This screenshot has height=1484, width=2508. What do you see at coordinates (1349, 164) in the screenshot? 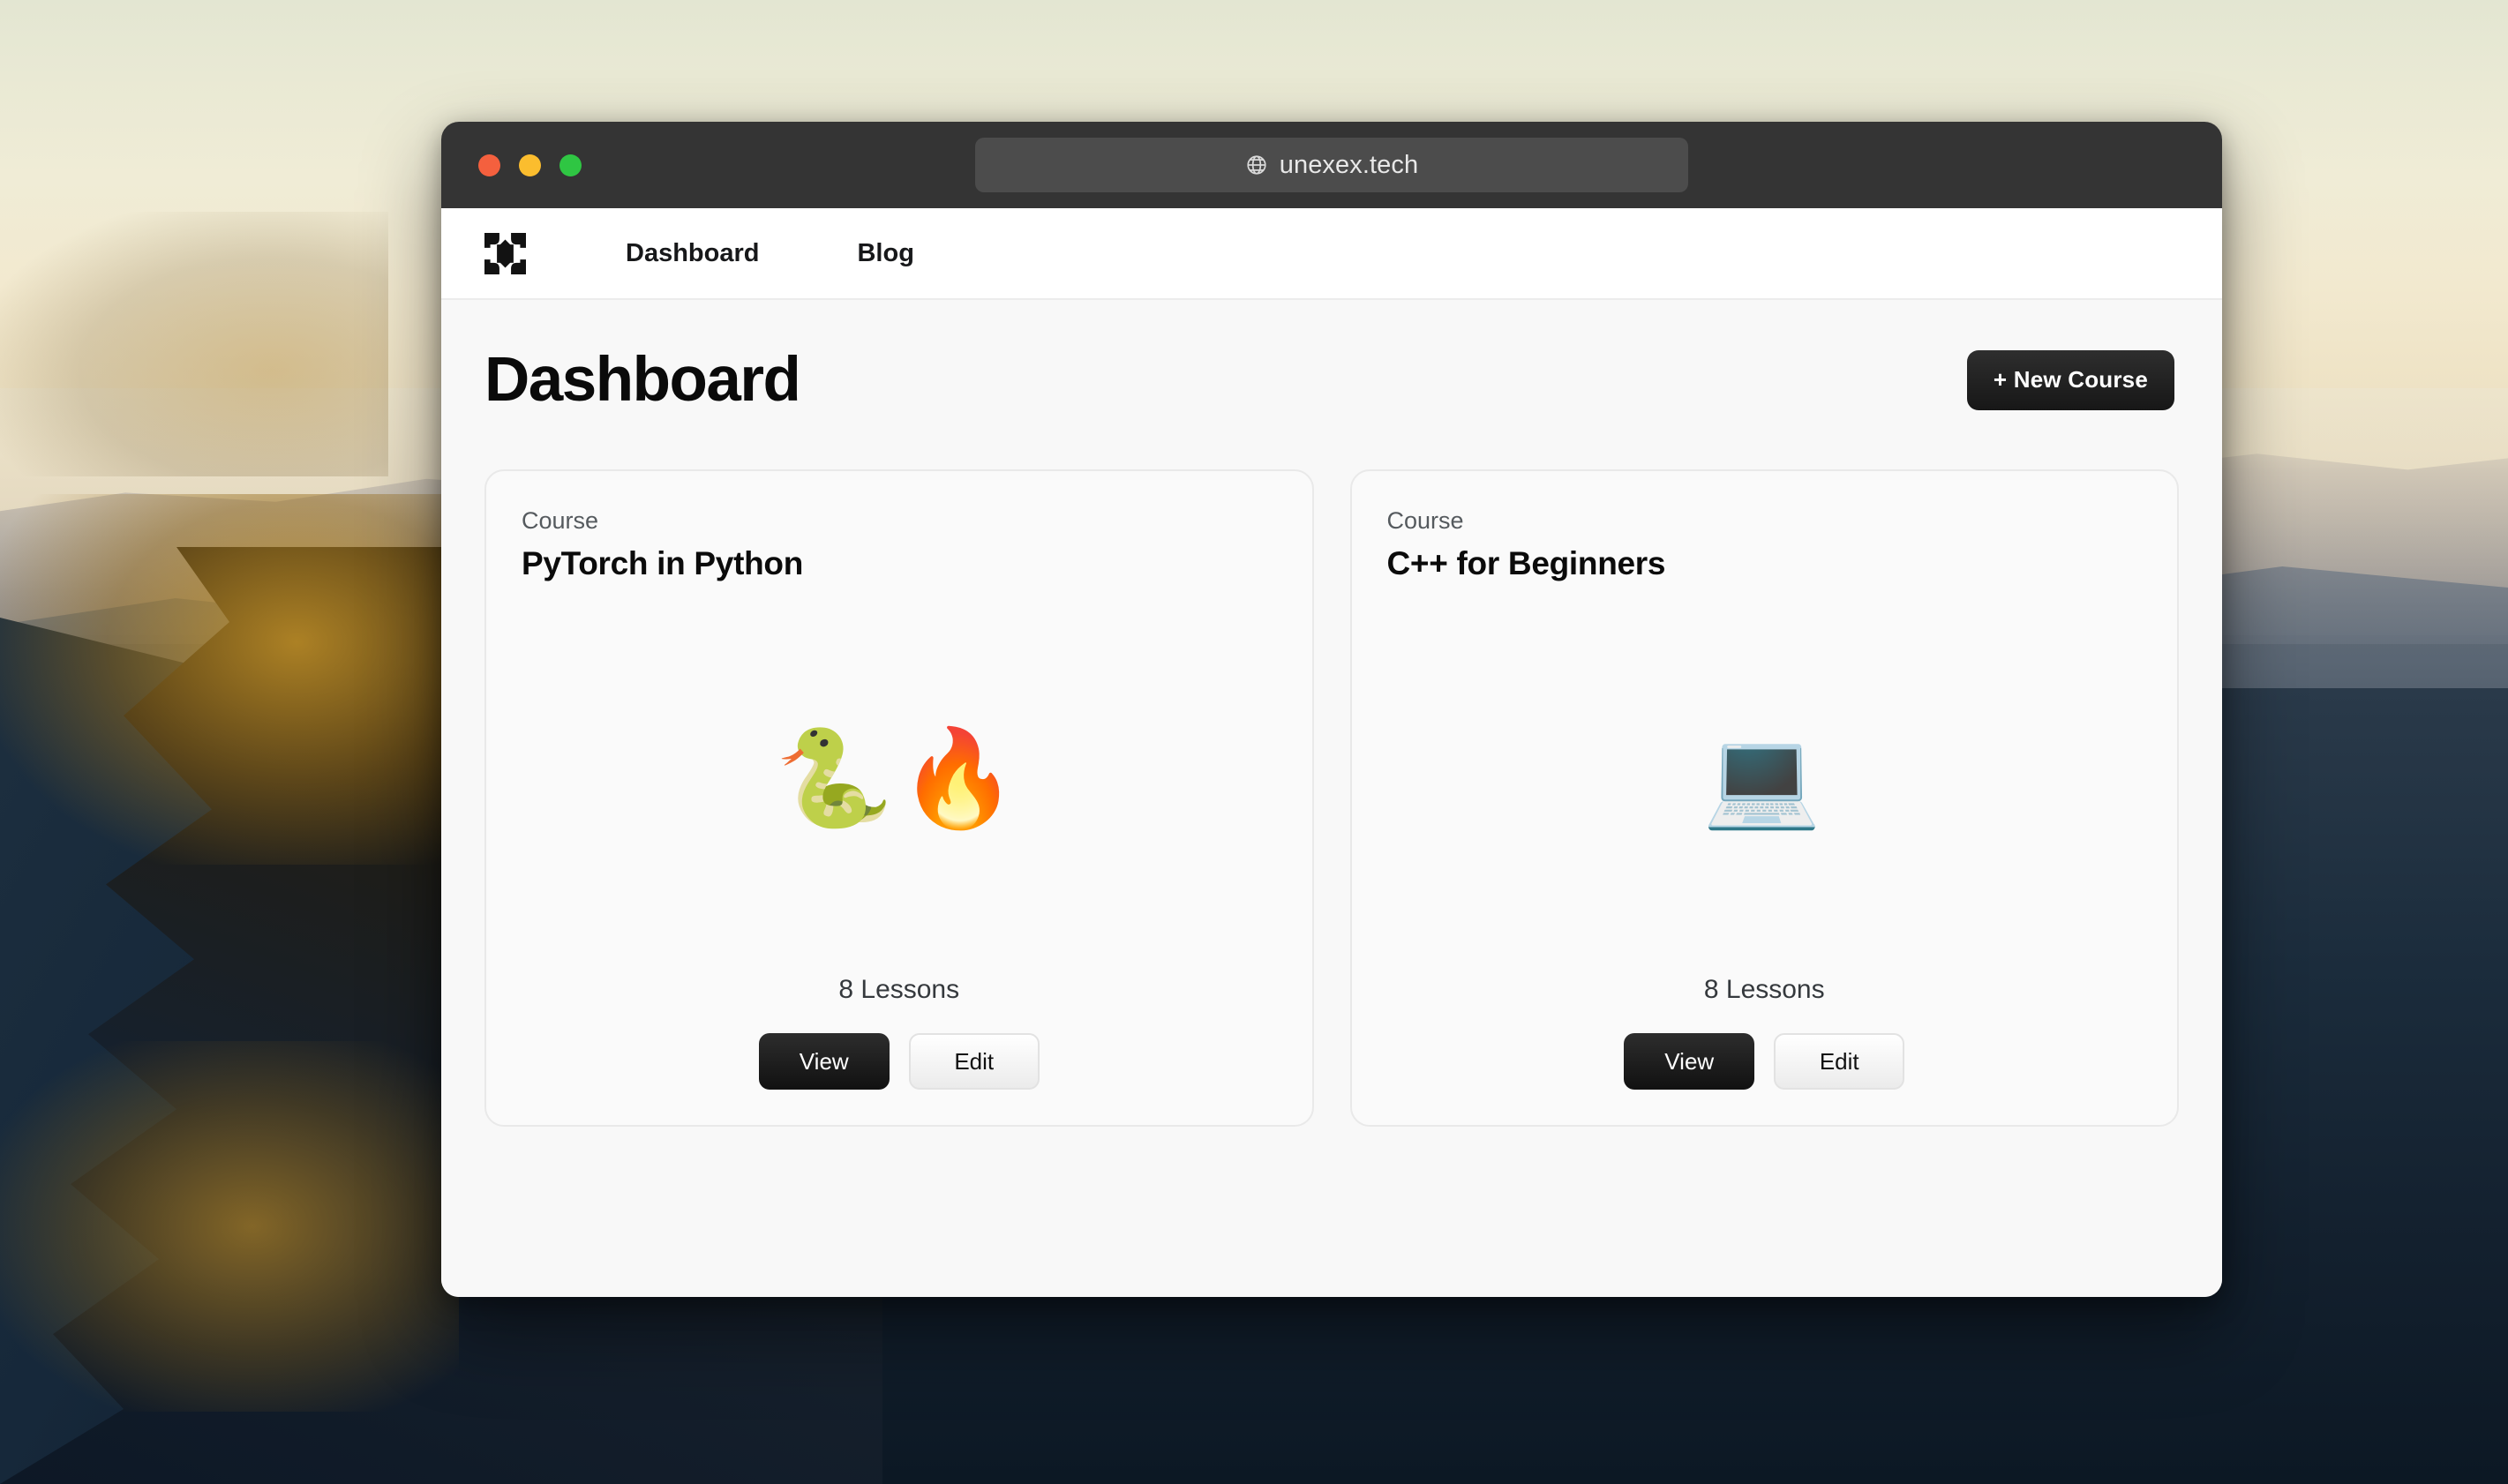
I see `address-bar-url: unexex.tech` at bounding box center [1349, 164].